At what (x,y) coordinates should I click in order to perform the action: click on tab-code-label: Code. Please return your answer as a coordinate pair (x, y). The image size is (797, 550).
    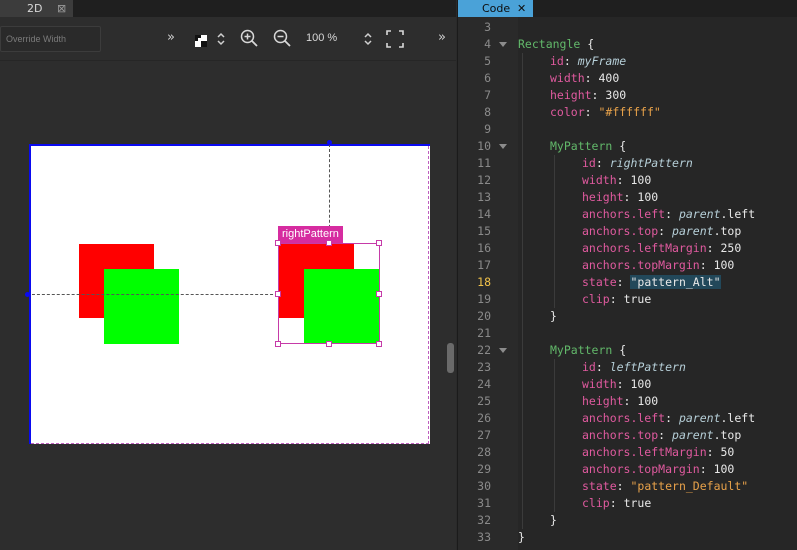
    Looking at the image, I should click on (496, 8).